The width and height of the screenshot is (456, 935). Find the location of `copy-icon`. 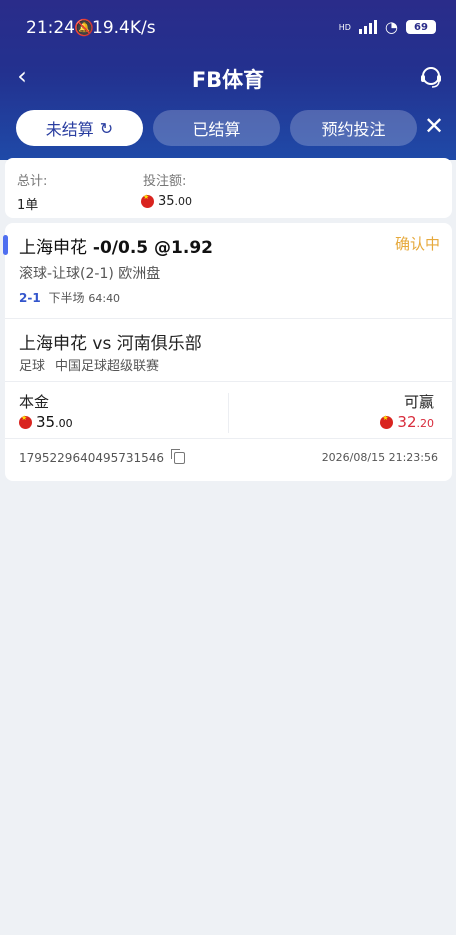

copy-icon is located at coordinates (178, 456).